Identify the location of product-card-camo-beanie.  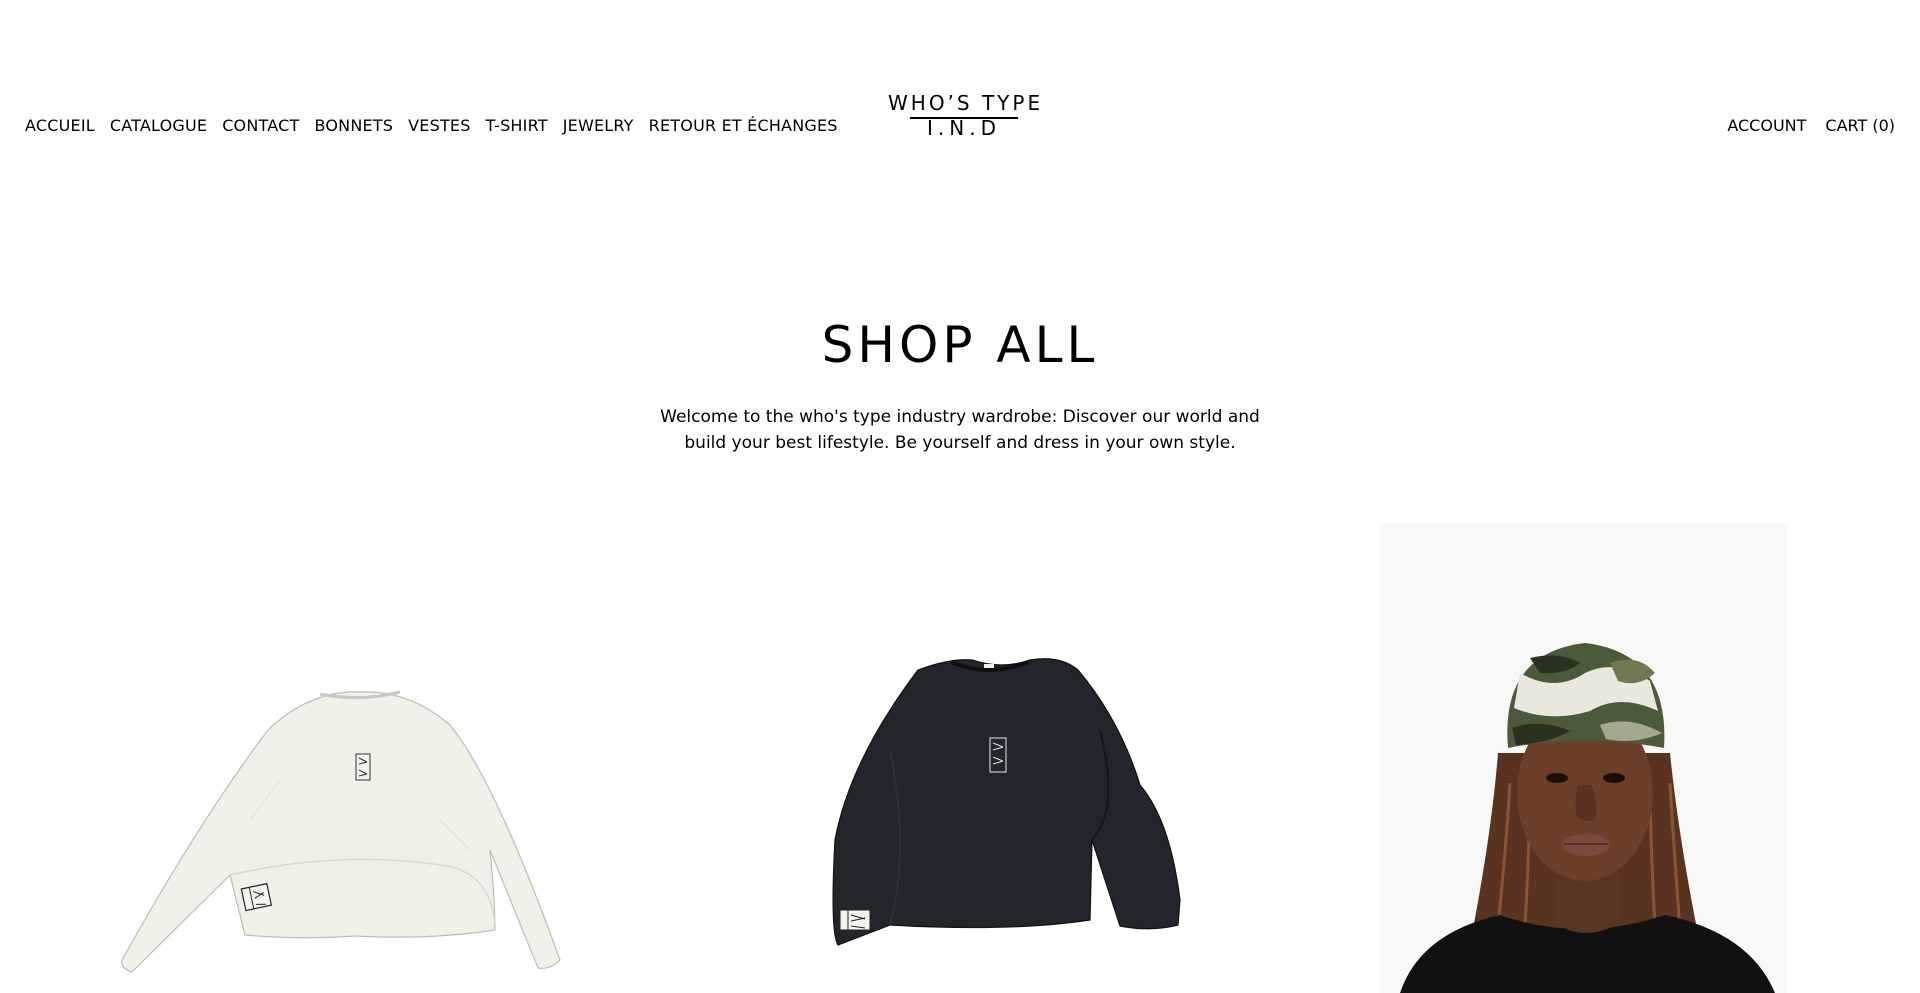
(1583, 758).